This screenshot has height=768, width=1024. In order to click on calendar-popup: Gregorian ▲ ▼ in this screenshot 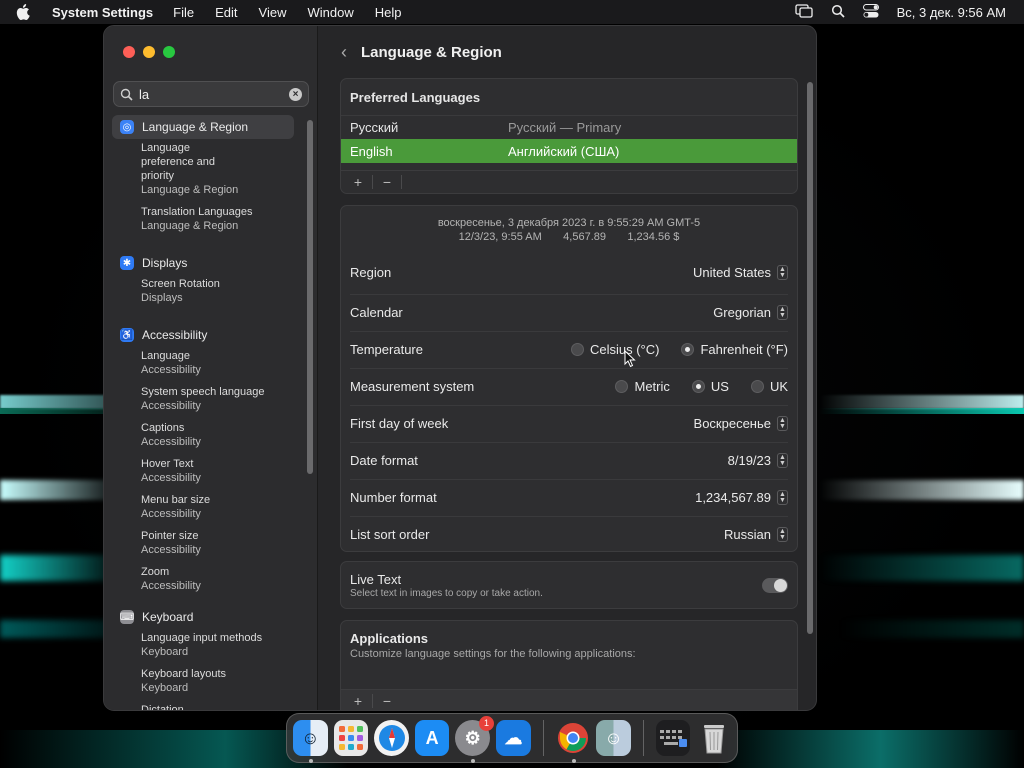, I will do `click(750, 312)`.